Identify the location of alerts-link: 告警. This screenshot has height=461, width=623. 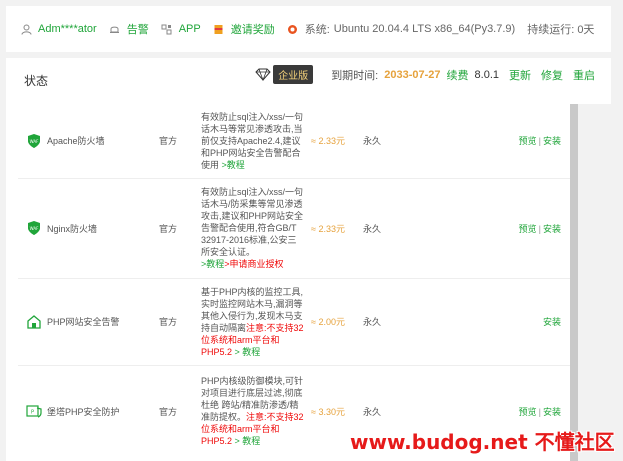
(129, 29).